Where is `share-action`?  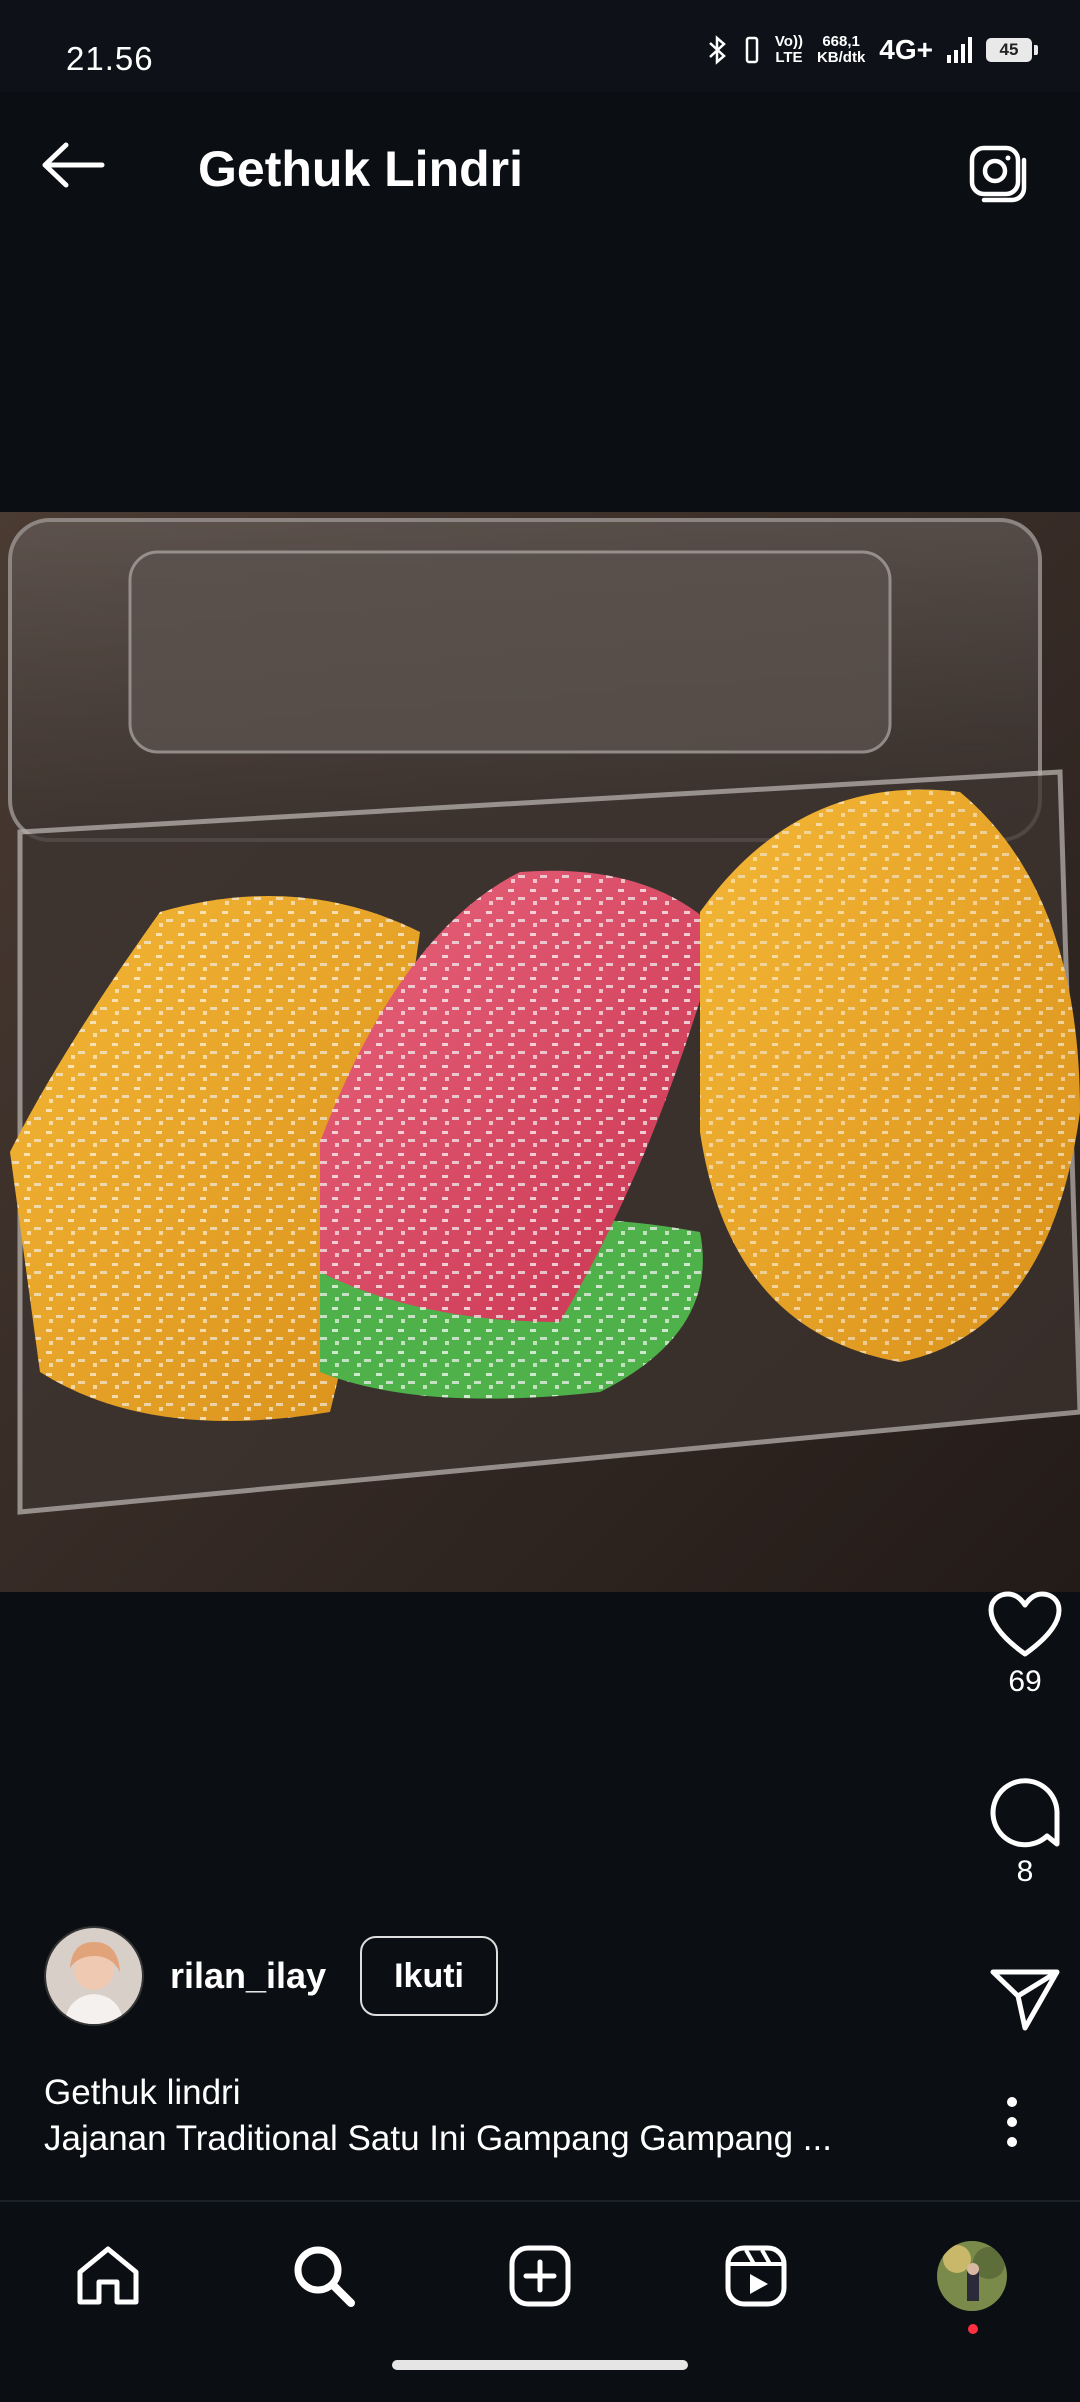
share-action is located at coordinates (1025, 2001).